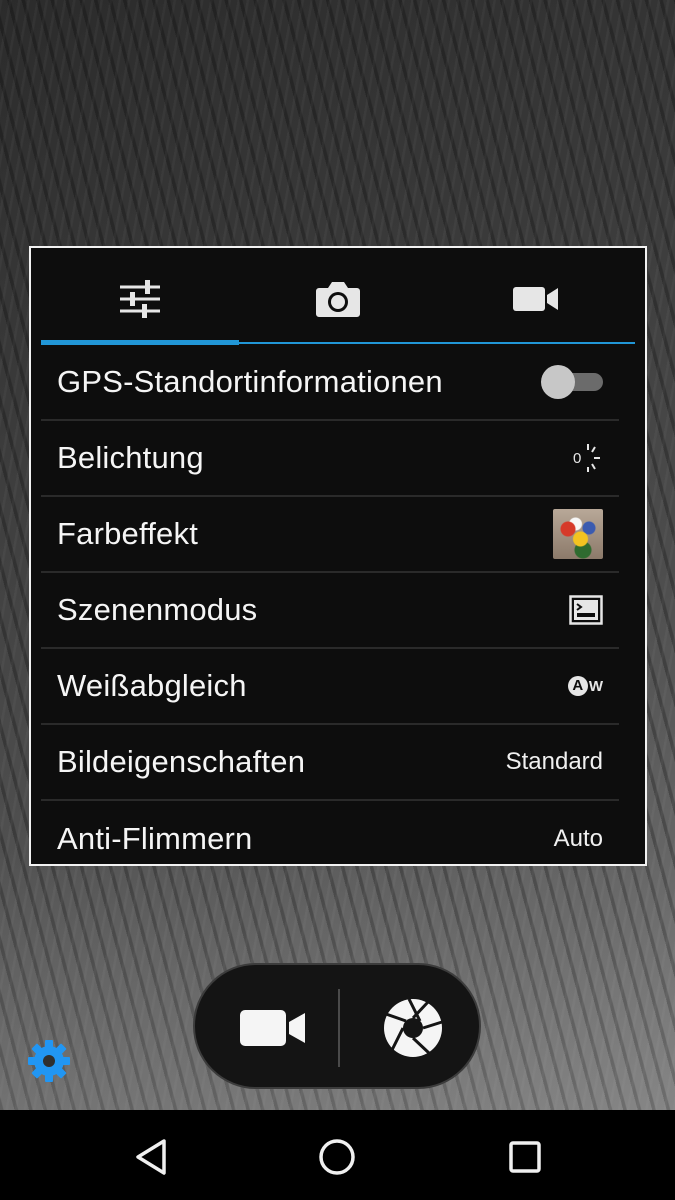  I want to click on setting-picture-properties: Bildeigenschaften Standard, so click(330, 763).